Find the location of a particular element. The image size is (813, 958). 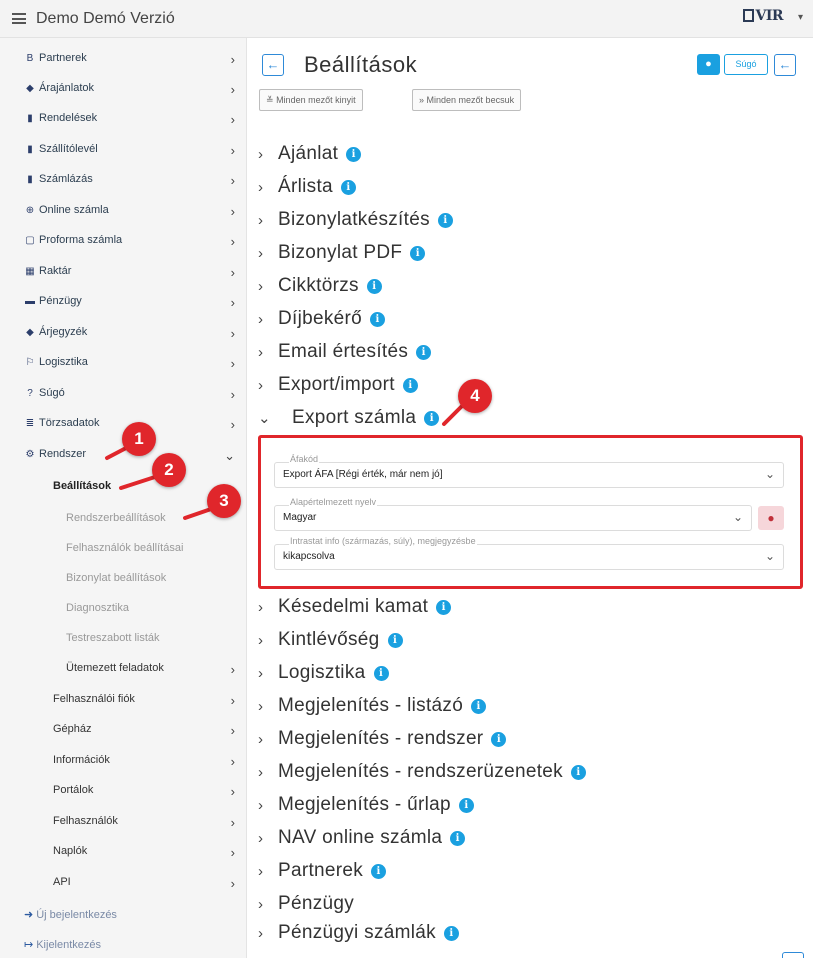

sidebar-item-testreszabott-listak: Testreszabott listák is located at coordinates (151, 638).